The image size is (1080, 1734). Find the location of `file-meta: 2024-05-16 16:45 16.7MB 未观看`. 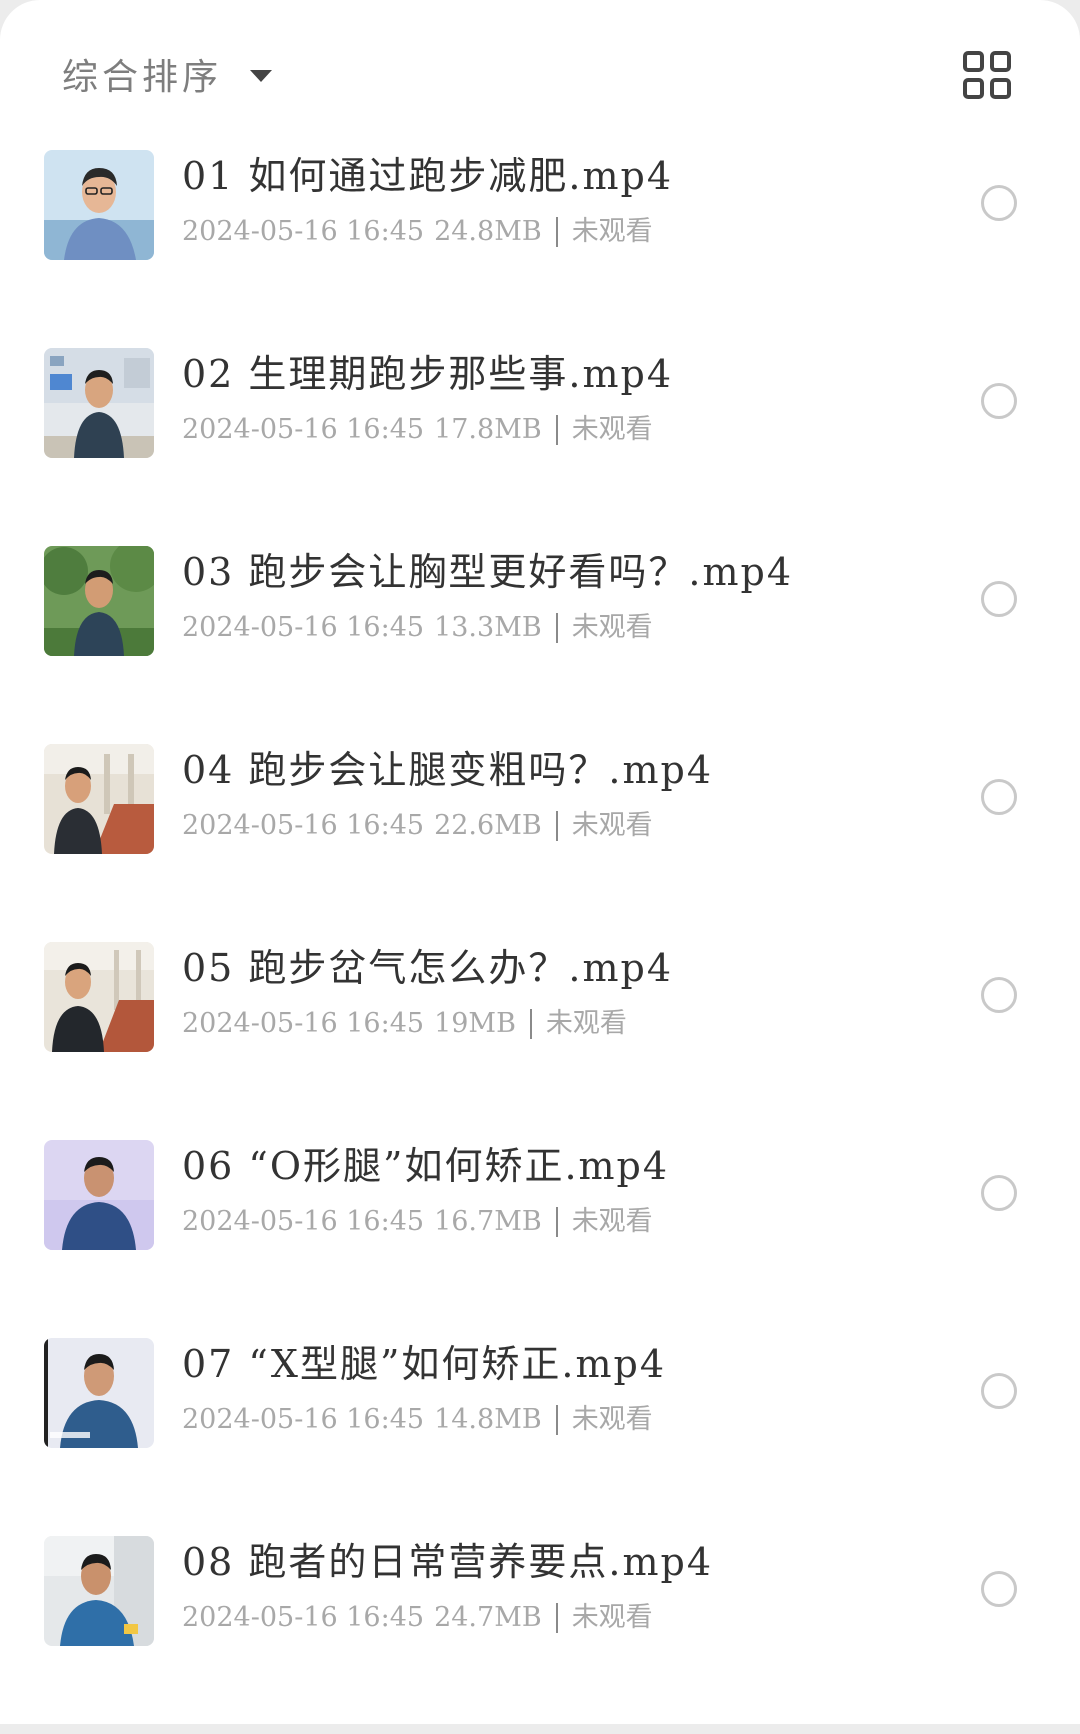

file-meta: 2024-05-16 16:45 16.7MB 未观看 is located at coordinates (417, 1222).